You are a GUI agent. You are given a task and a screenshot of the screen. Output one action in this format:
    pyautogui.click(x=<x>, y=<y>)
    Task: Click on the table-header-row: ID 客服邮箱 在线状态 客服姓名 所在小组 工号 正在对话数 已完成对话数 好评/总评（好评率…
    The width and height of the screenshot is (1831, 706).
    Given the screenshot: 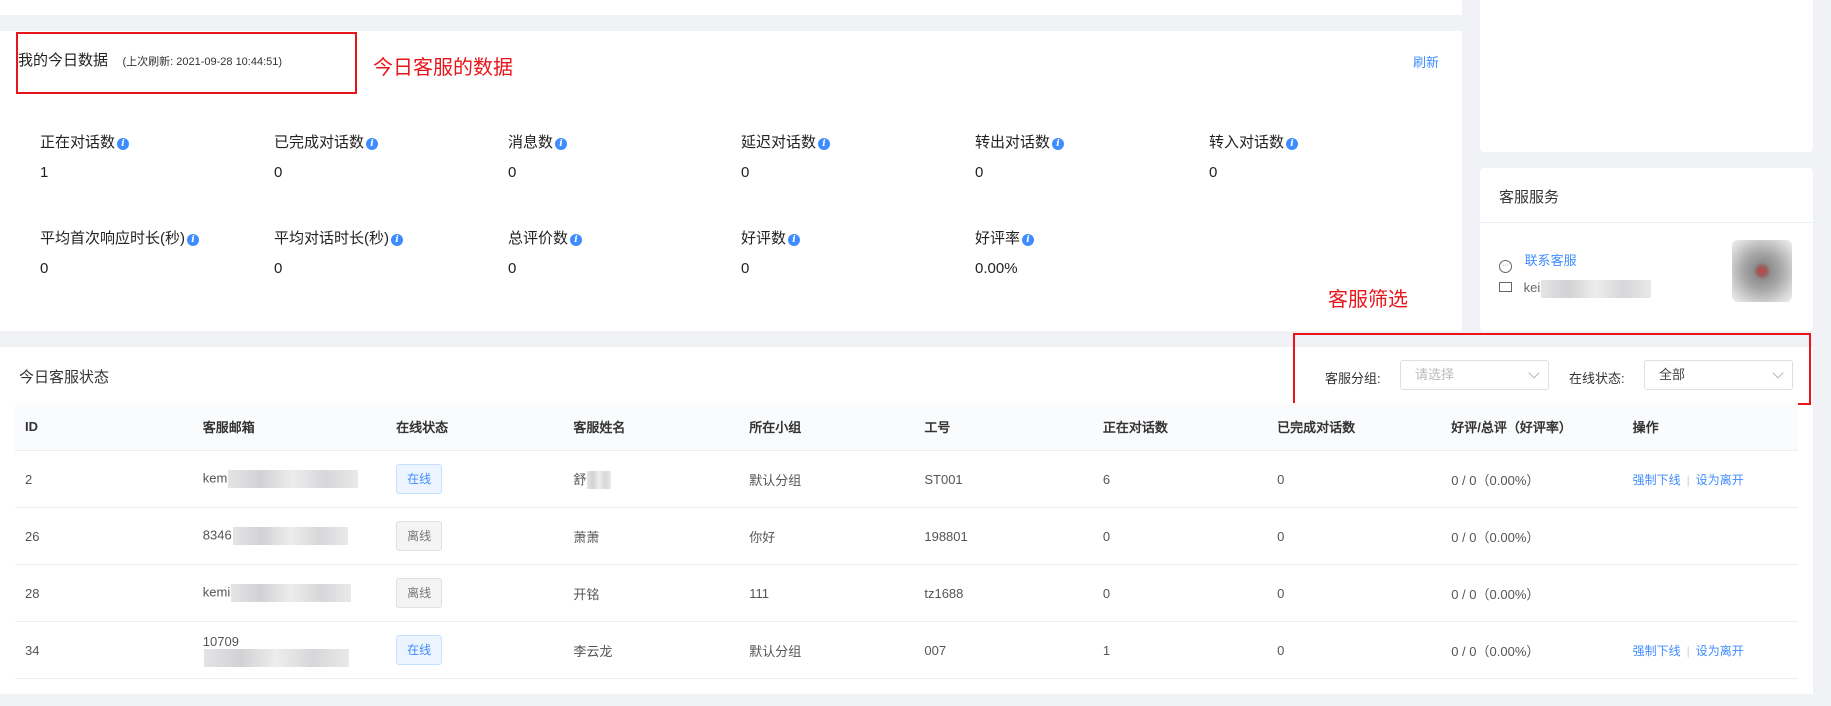 What is the action you would take?
    pyautogui.click(x=906, y=427)
    